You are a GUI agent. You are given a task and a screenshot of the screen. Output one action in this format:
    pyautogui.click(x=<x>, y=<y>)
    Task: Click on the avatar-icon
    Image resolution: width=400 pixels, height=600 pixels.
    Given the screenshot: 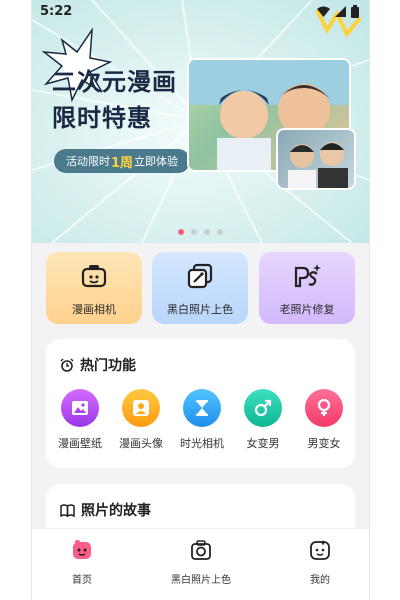 What is the action you would take?
    pyautogui.click(x=141, y=408)
    